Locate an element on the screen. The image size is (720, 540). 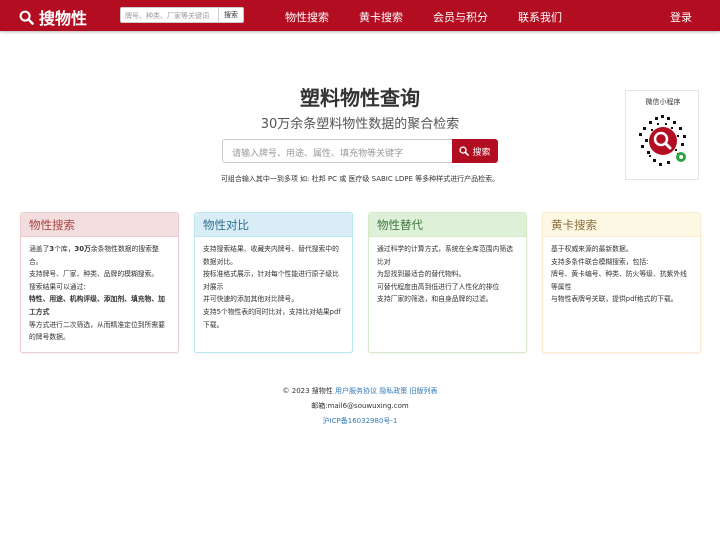
copyright: © 2023 搜物性 is located at coordinates (307, 391).